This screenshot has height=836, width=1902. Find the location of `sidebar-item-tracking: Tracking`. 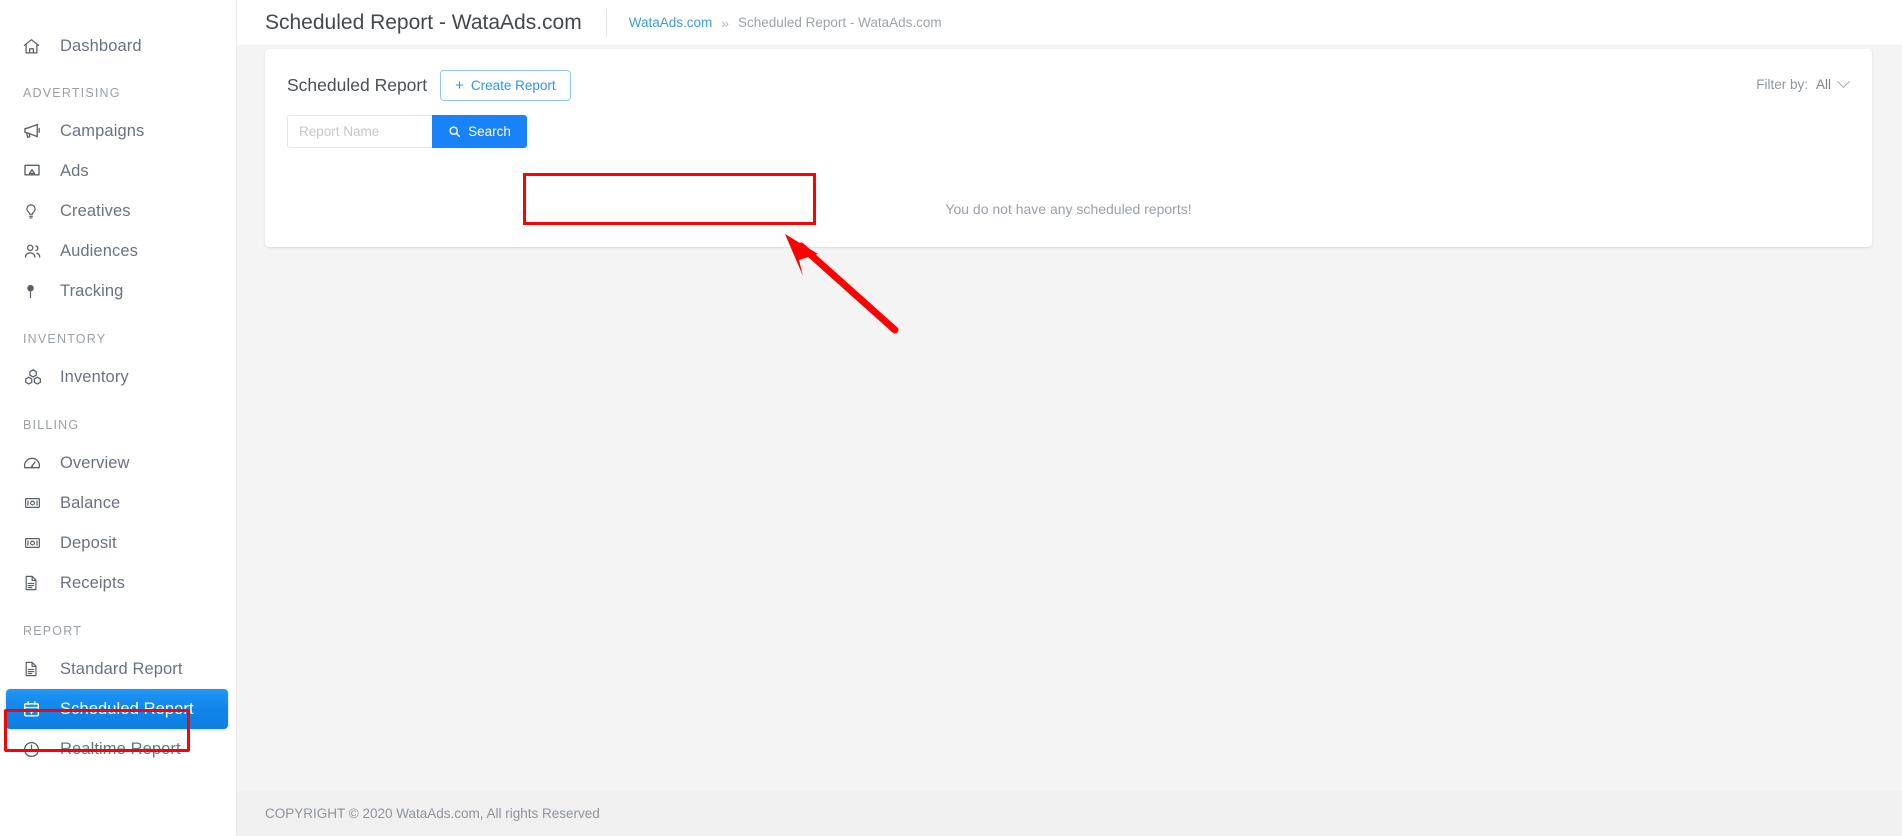

sidebar-item-tracking: Tracking is located at coordinates (118, 291).